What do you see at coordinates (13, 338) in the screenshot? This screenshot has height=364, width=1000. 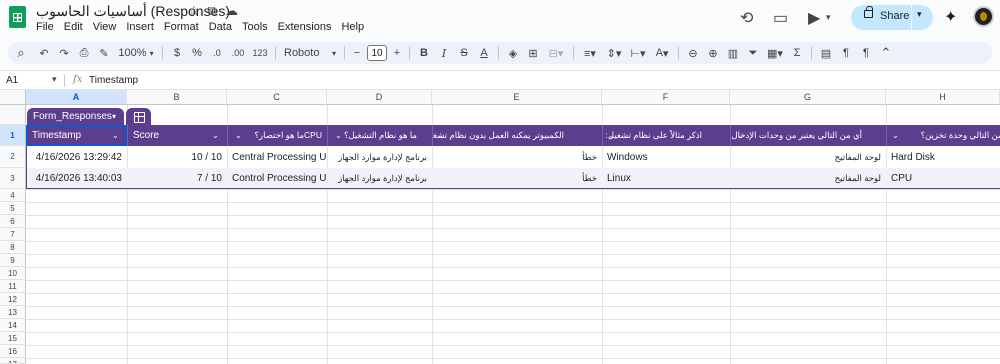 I see `row-header-15: 15` at bounding box center [13, 338].